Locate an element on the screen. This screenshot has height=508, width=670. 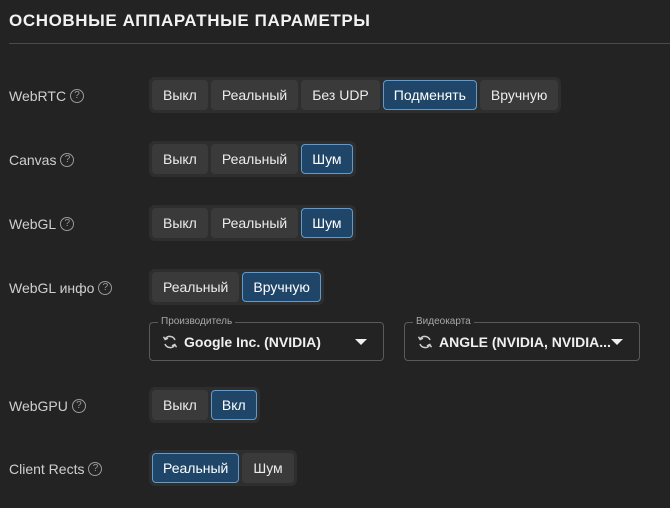
webrtc-option-real: Реальный is located at coordinates (254, 95).